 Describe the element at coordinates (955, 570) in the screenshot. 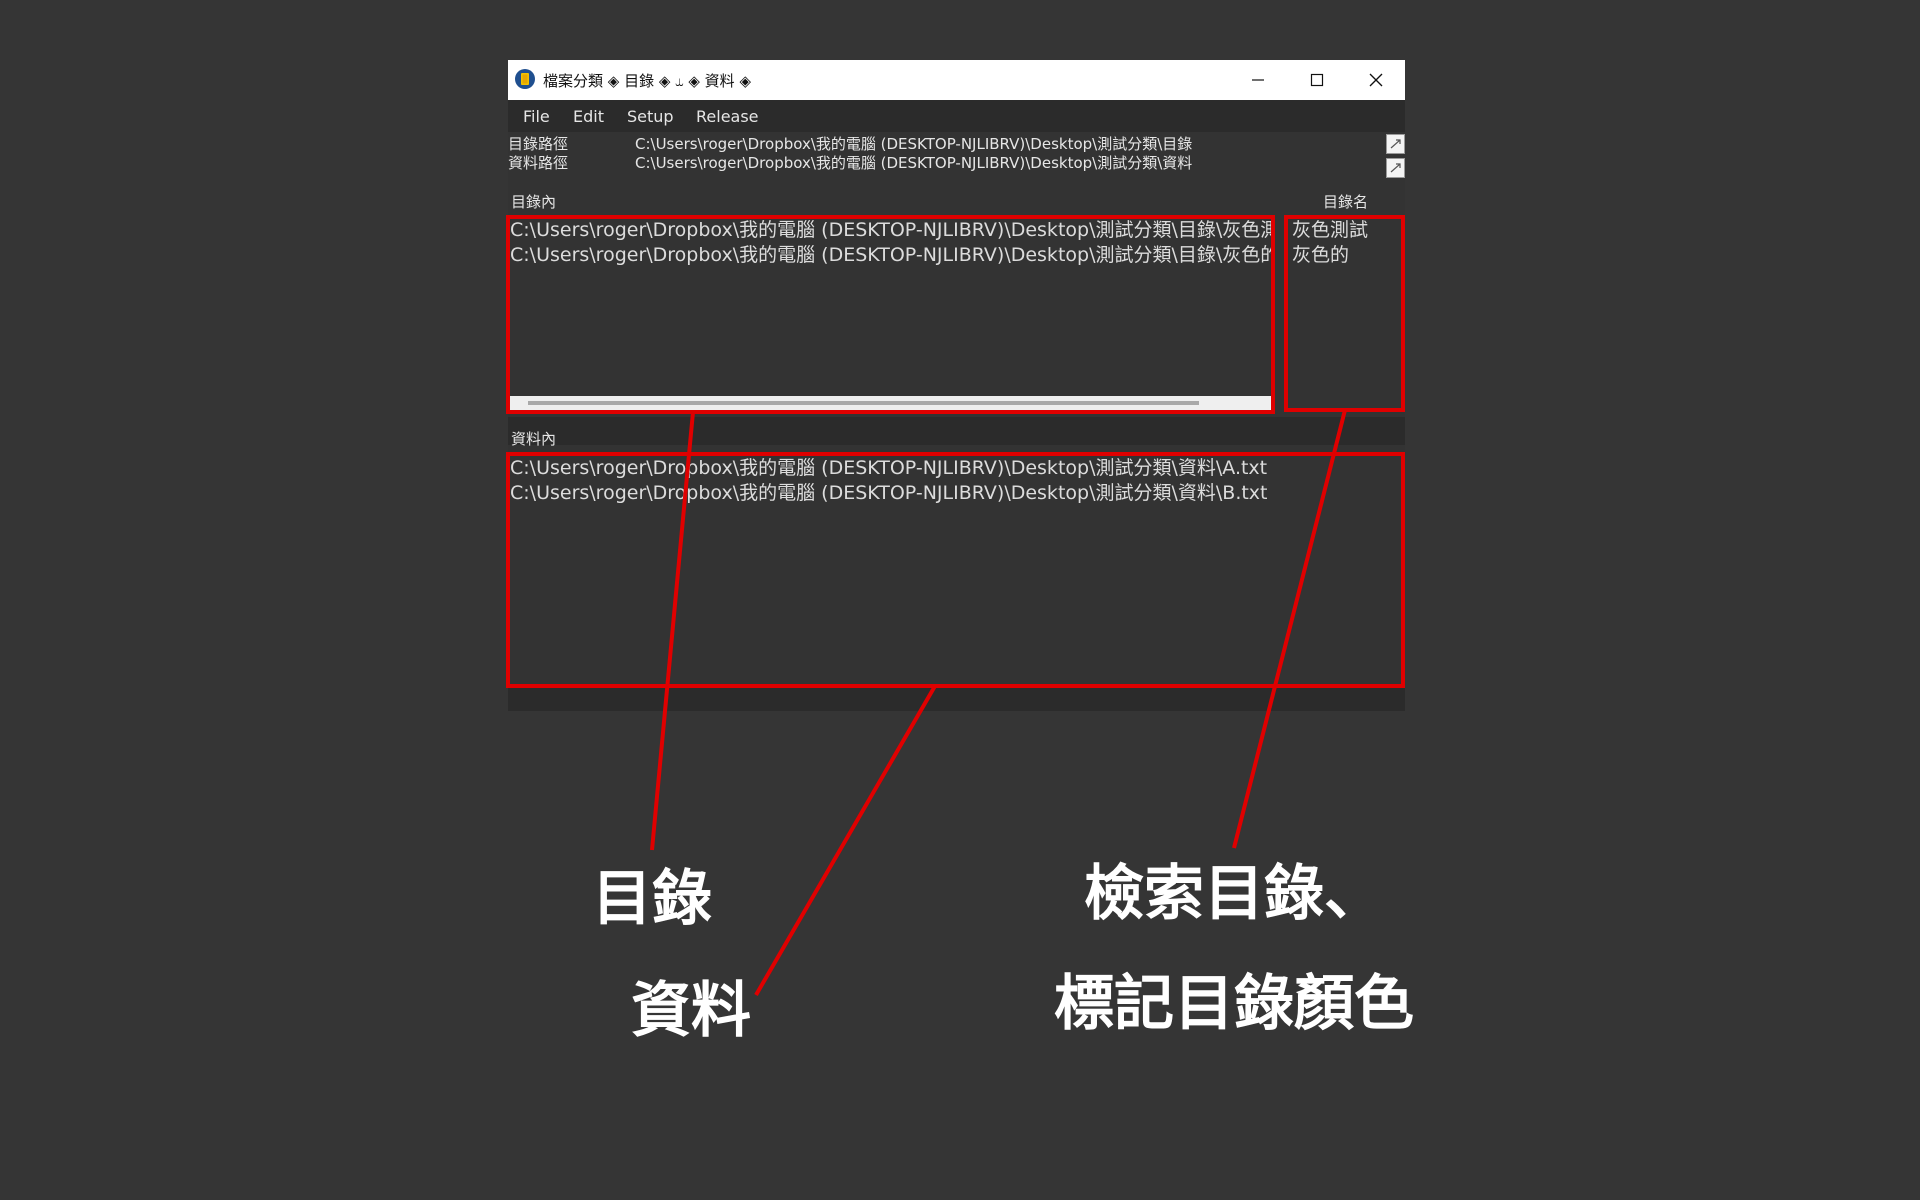

I see `data-list-highlight-box` at that location.